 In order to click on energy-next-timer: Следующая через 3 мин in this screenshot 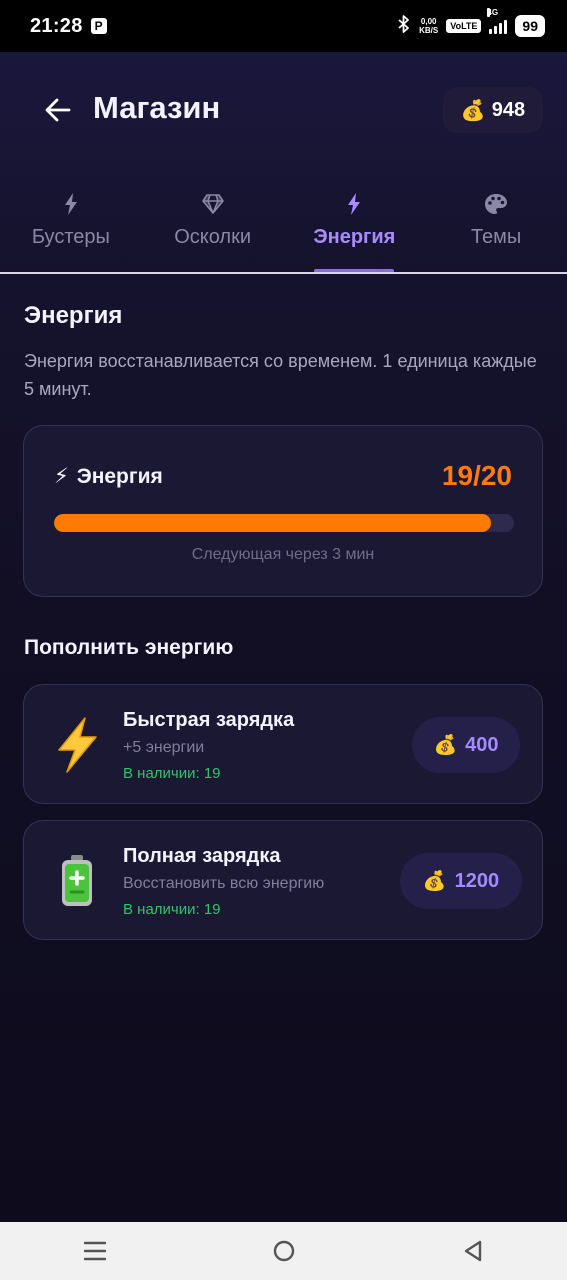, I will do `click(283, 554)`.